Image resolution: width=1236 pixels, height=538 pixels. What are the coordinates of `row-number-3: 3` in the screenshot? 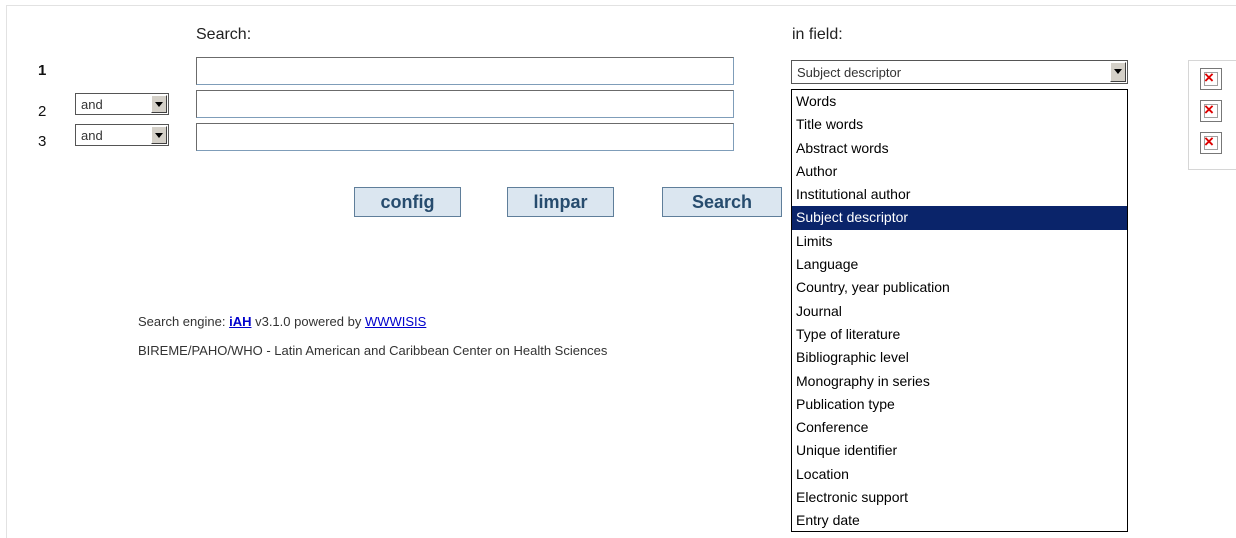 It's located at (42, 141).